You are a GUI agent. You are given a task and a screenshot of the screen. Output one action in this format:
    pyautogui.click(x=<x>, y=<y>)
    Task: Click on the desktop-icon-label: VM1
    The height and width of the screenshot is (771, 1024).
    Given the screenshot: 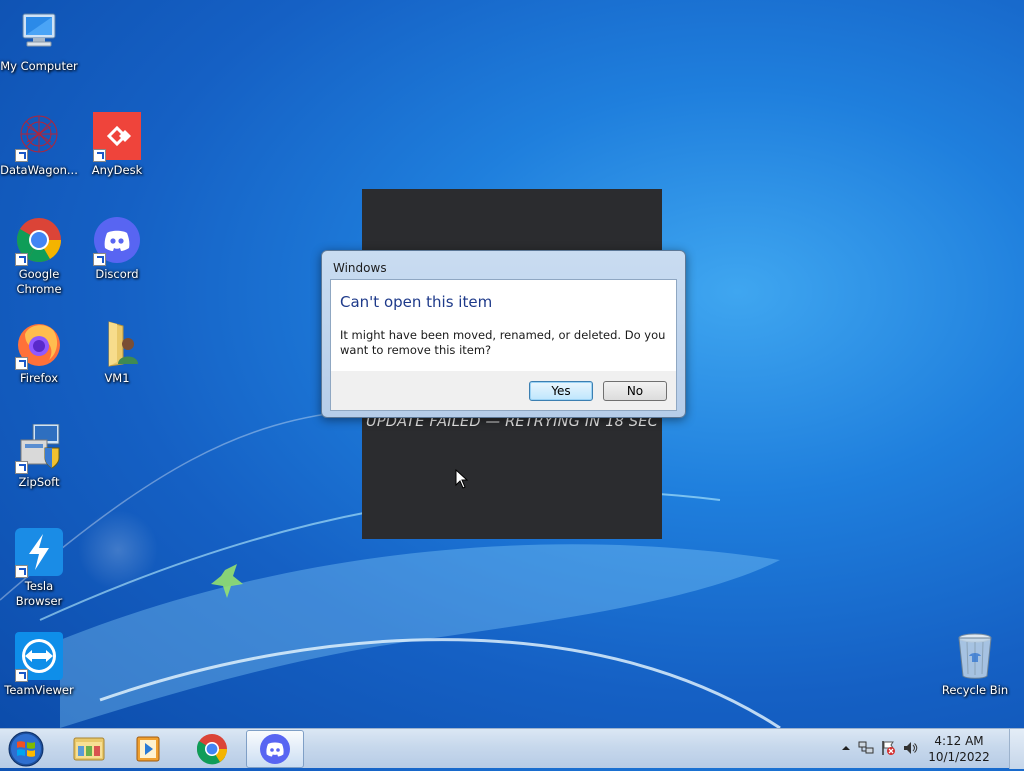 What is the action you would take?
    pyautogui.click(x=117, y=378)
    